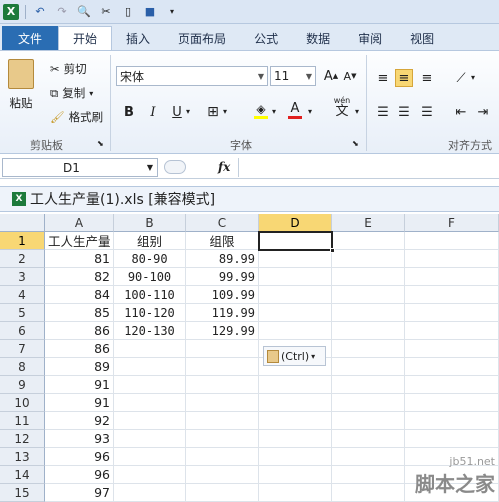 The height and width of the screenshot is (502, 499). What do you see at coordinates (22, 475) in the screenshot?
I see `row-header: 14` at bounding box center [22, 475].